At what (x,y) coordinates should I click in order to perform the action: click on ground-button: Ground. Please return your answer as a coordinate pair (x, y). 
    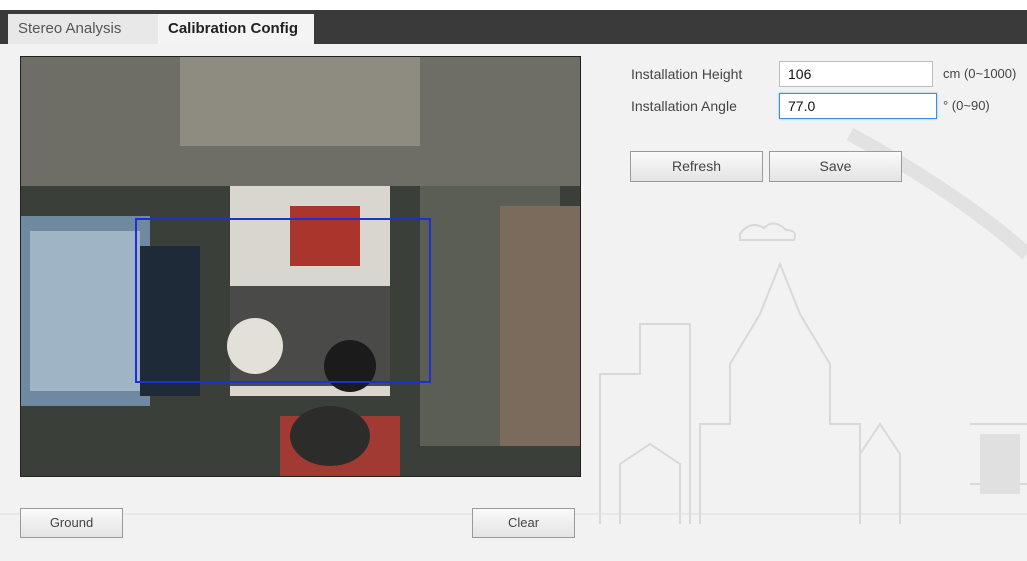
    Looking at the image, I should click on (71, 523).